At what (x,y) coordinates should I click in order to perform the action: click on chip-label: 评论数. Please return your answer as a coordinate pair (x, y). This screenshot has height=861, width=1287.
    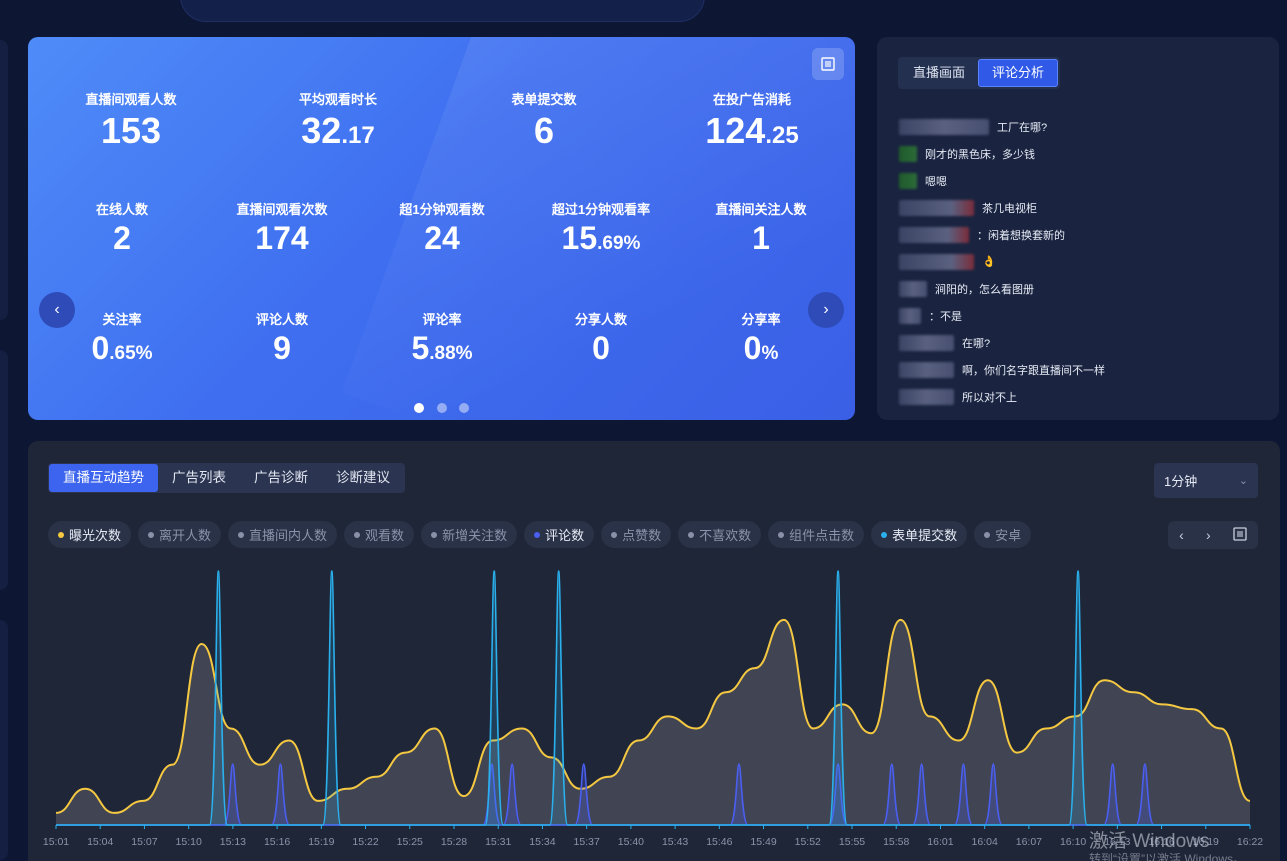
    Looking at the image, I should click on (565, 535).